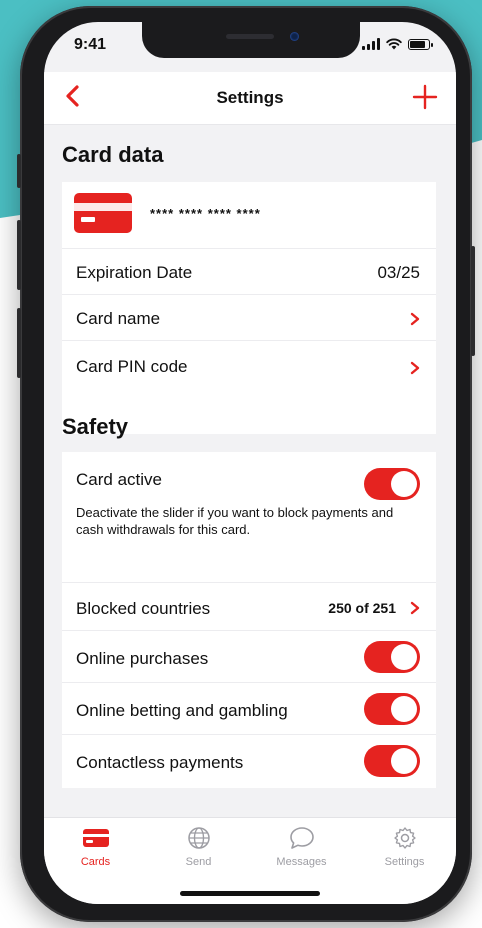 This screenshot has width=482, height=928. I want to click on online-purchases-label: Online purchases, so click(142, 658).